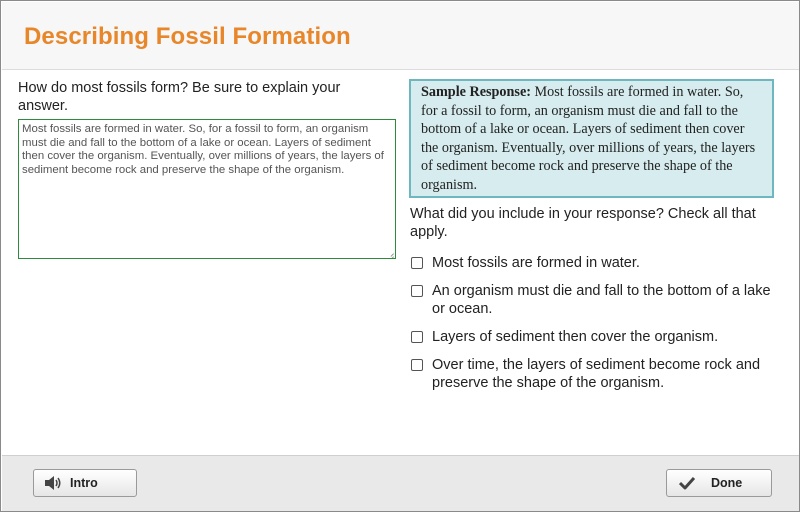  What do you see at coordinates (400, 36) in the screenshot?
I see `header-bar: Describing Fossil Formation` at bounding box center [400, 36].